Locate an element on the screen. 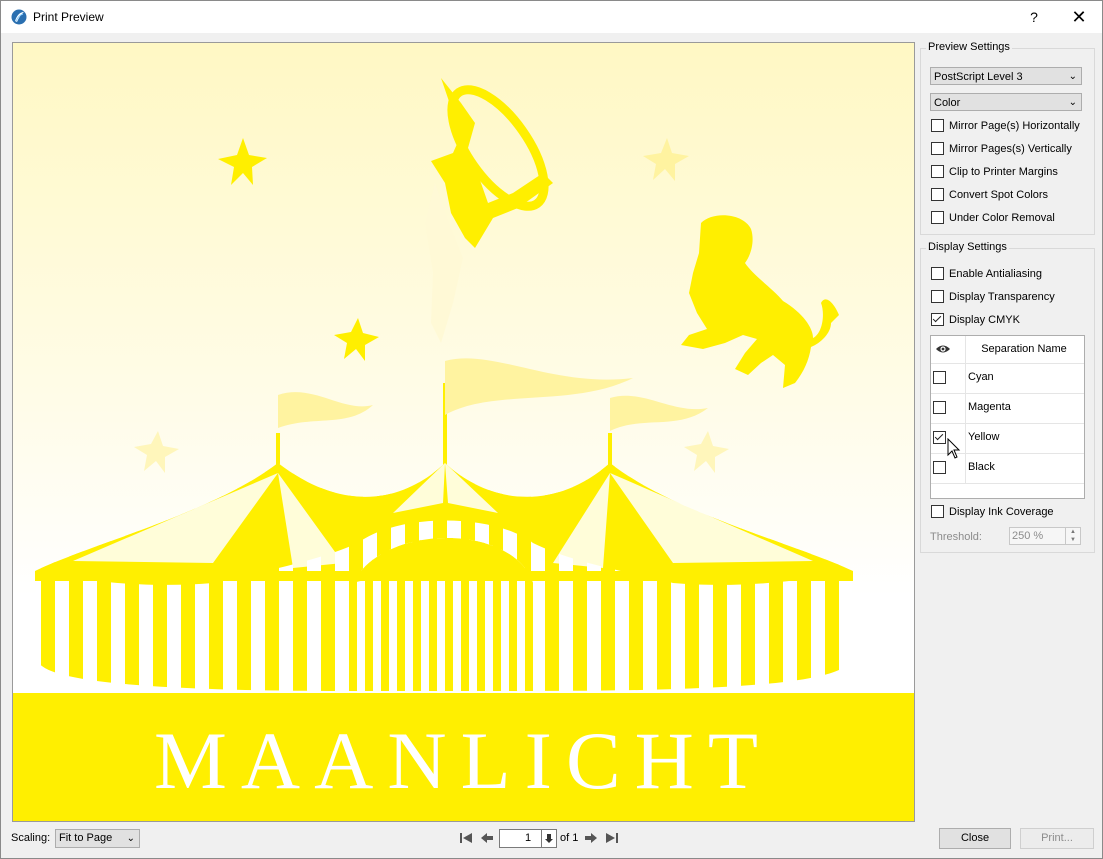 The image size is (1103, 859). eye-icon is located at coordinates (943, 349).